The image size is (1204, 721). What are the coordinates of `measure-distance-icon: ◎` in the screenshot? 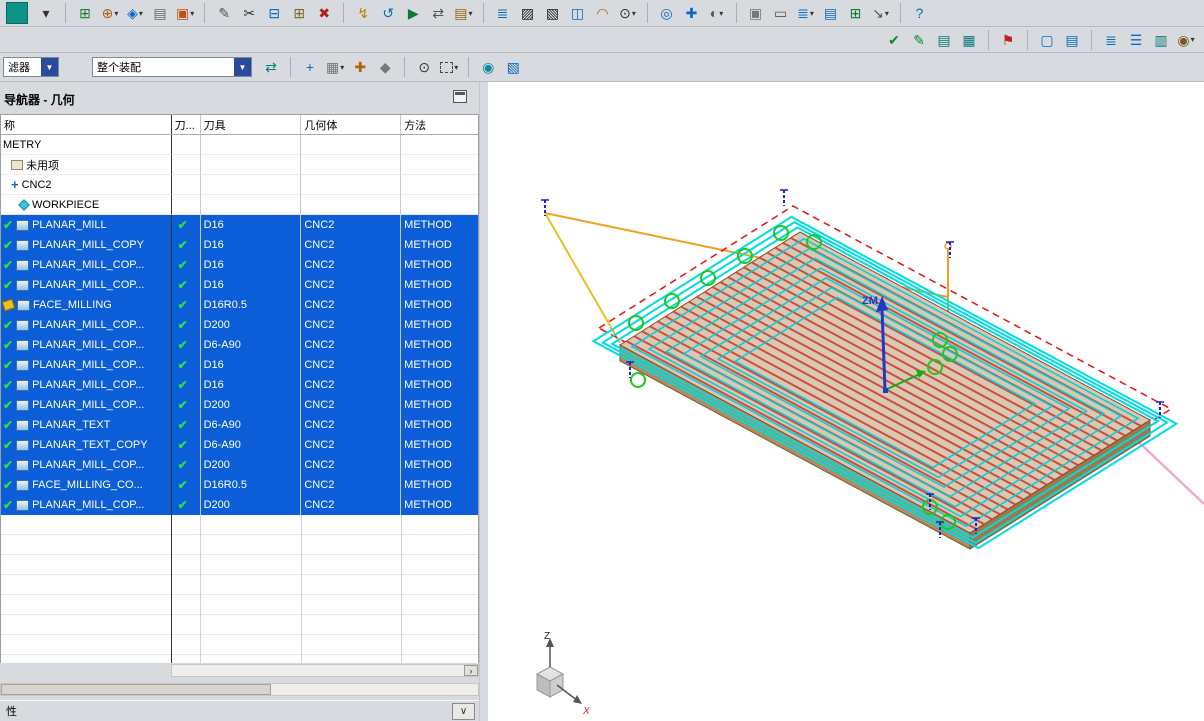 It's located at (667, 13).